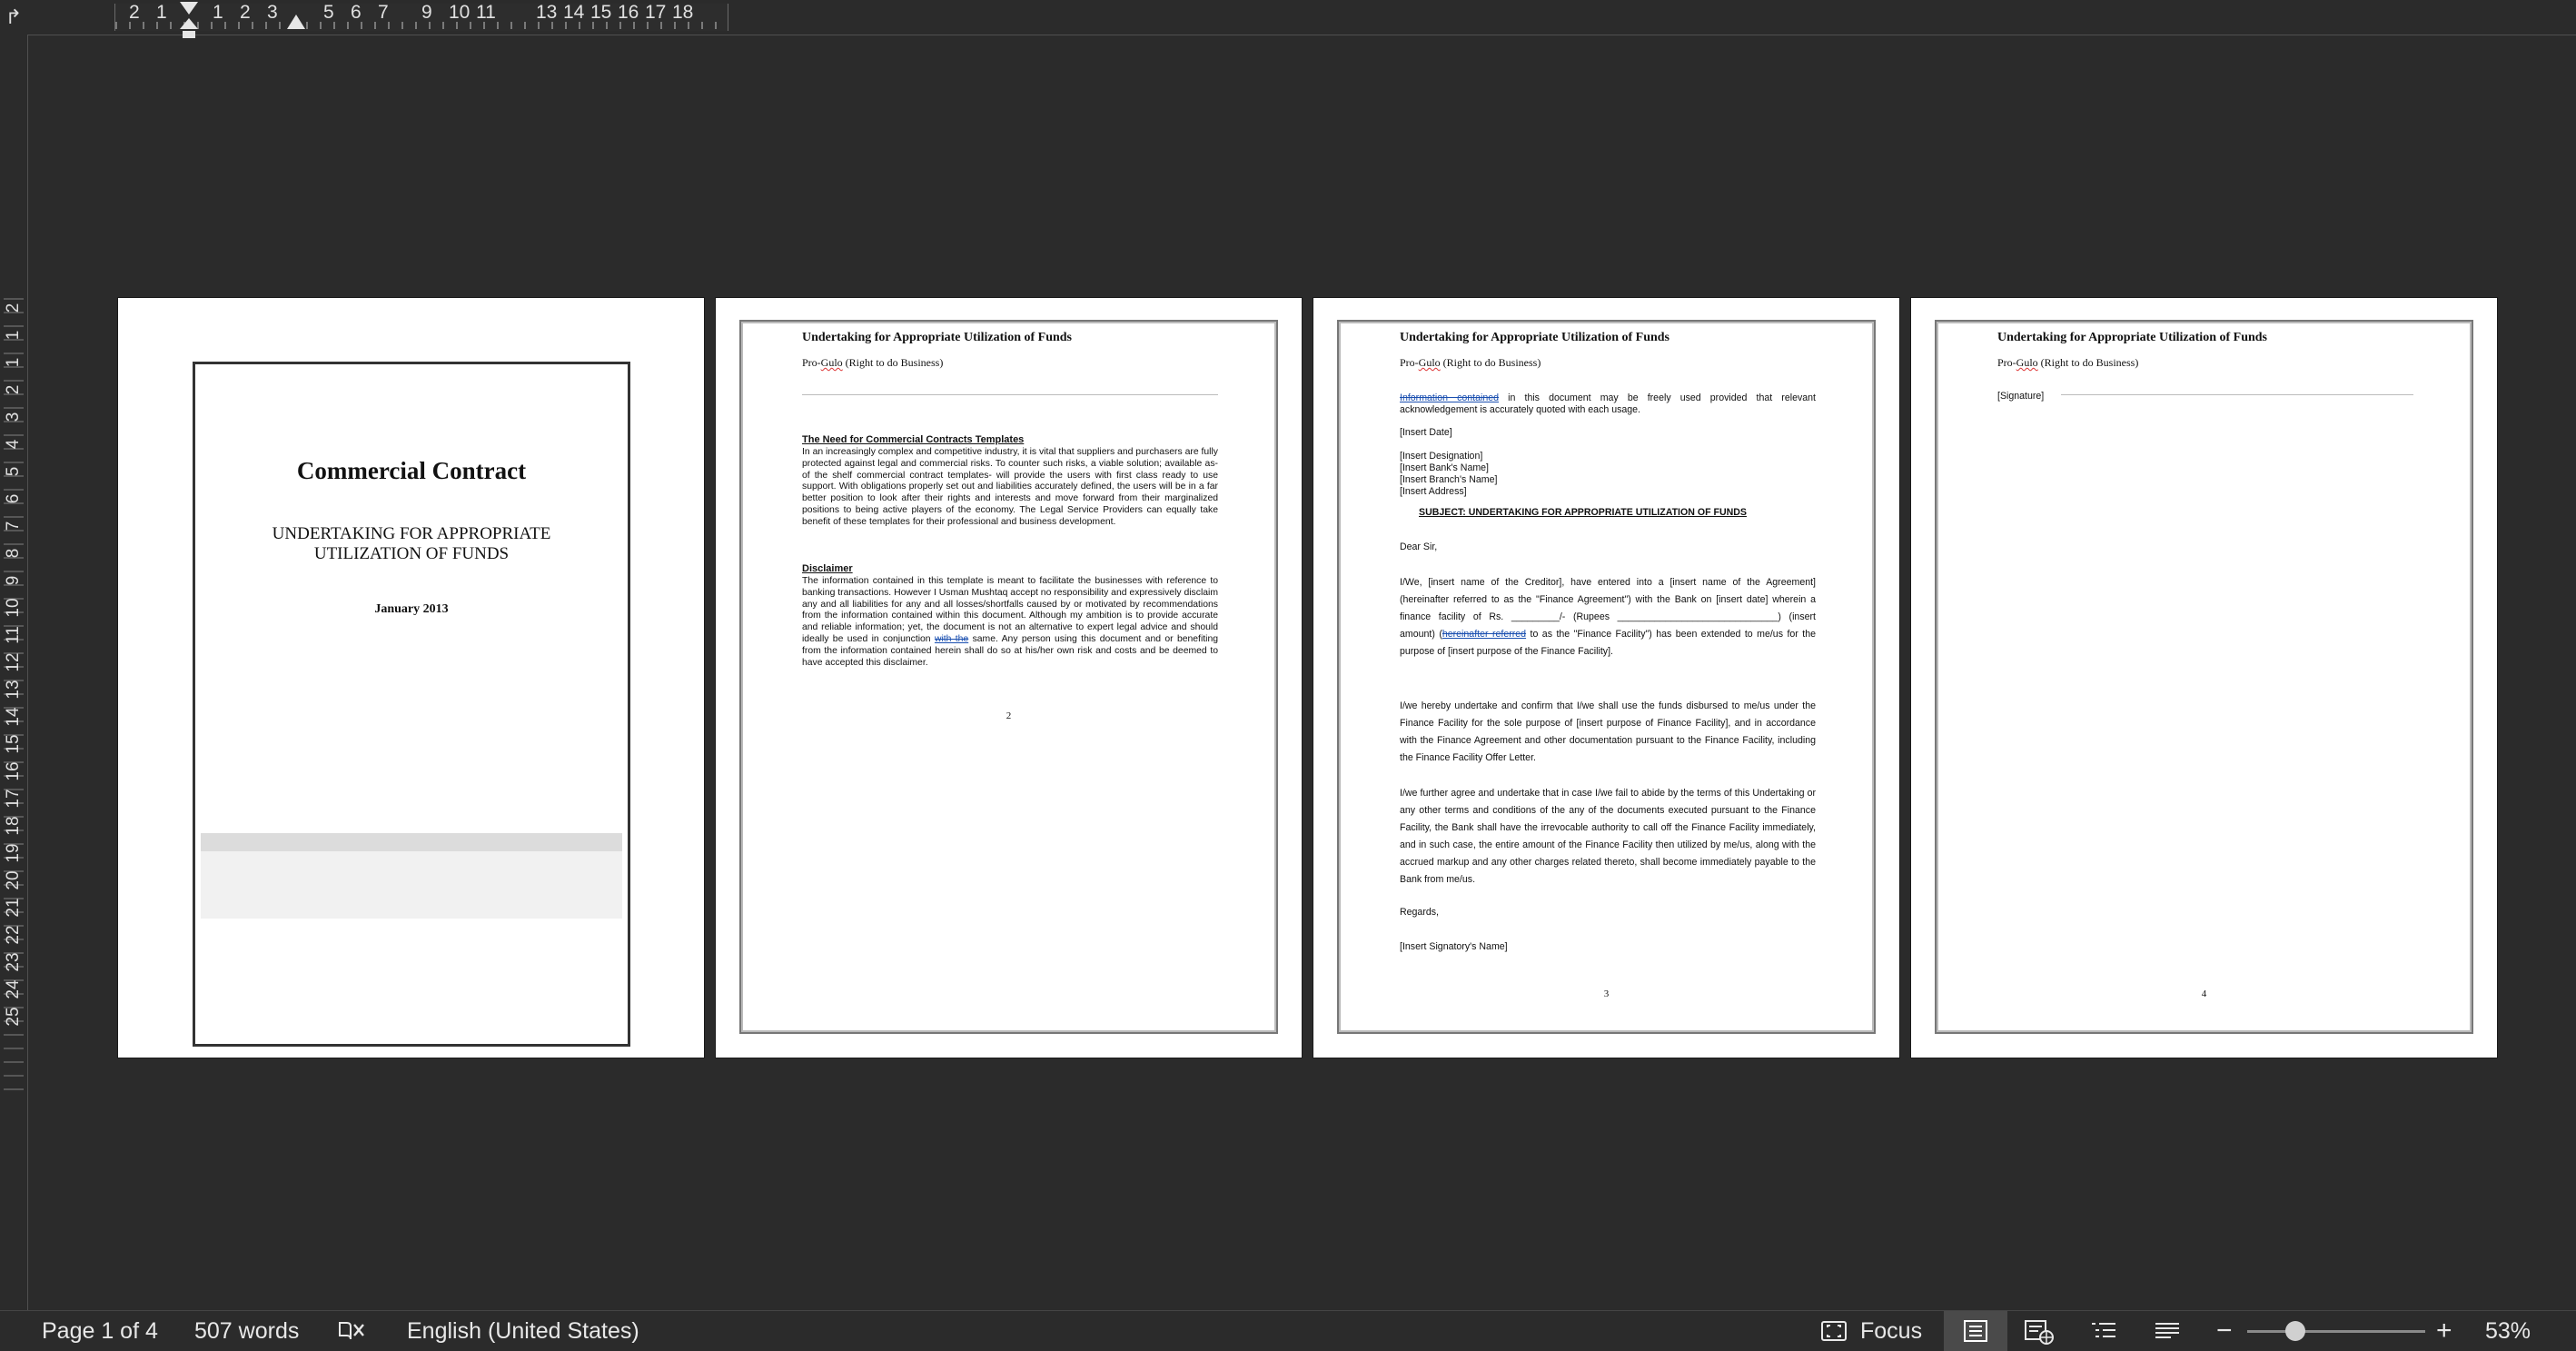 This screenshot has height=1351, width=2576. I want to click on web-layout-icon, so click(2039, 1332).